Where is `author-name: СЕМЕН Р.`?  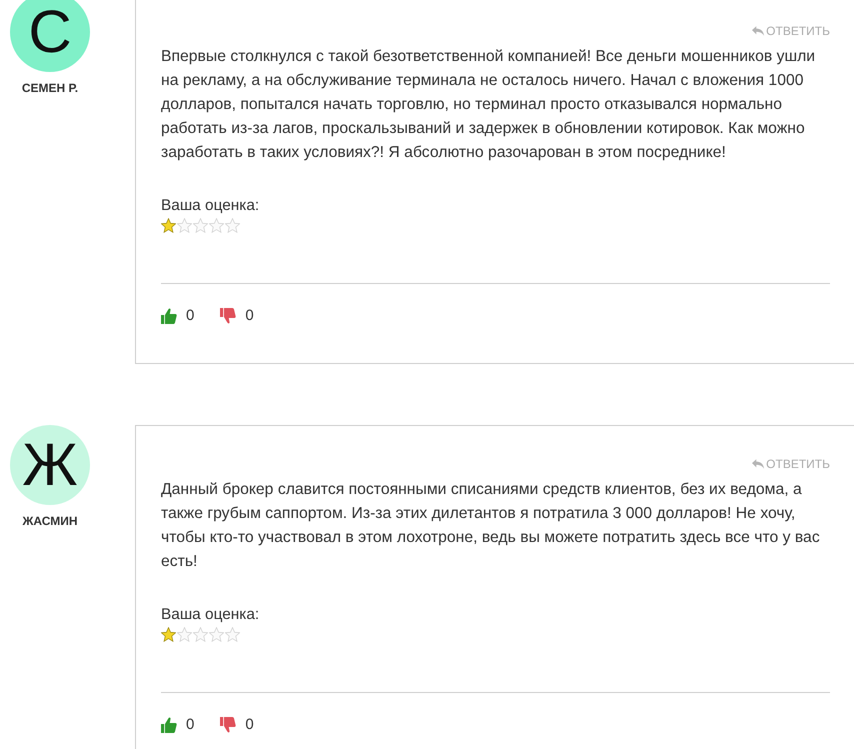
author-name: СЕМЕН Р. is located at coordinates (50, 88).